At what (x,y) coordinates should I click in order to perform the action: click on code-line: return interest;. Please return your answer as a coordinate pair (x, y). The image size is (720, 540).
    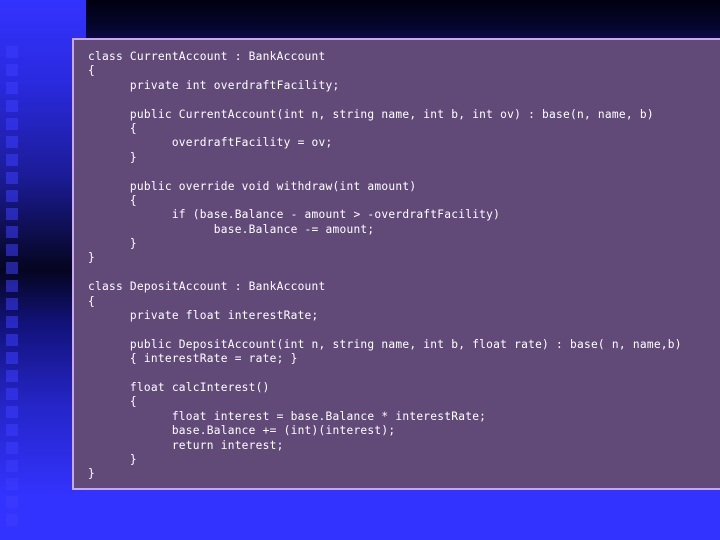
    Looking at the image, I should click on (186, 445).